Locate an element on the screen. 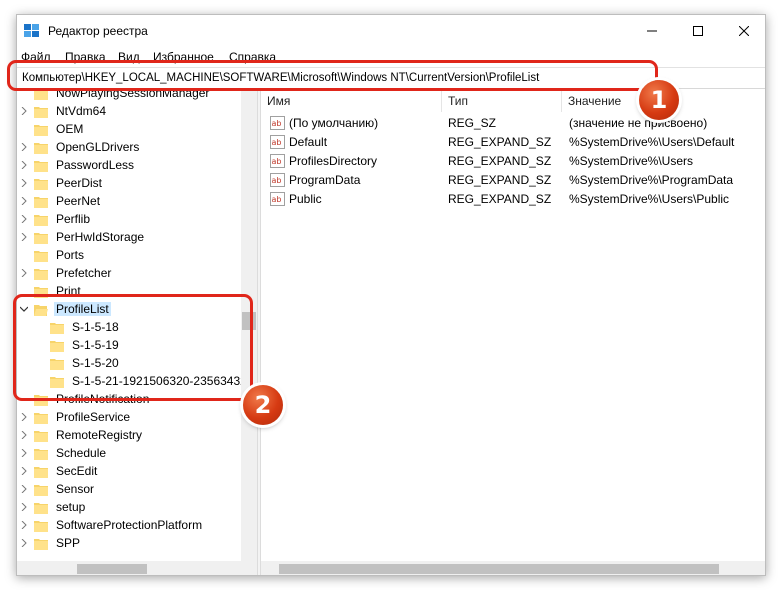 This screenshot has width=781, height=591. title-bar: Редактор реестра is located at coordinates (391, 31).